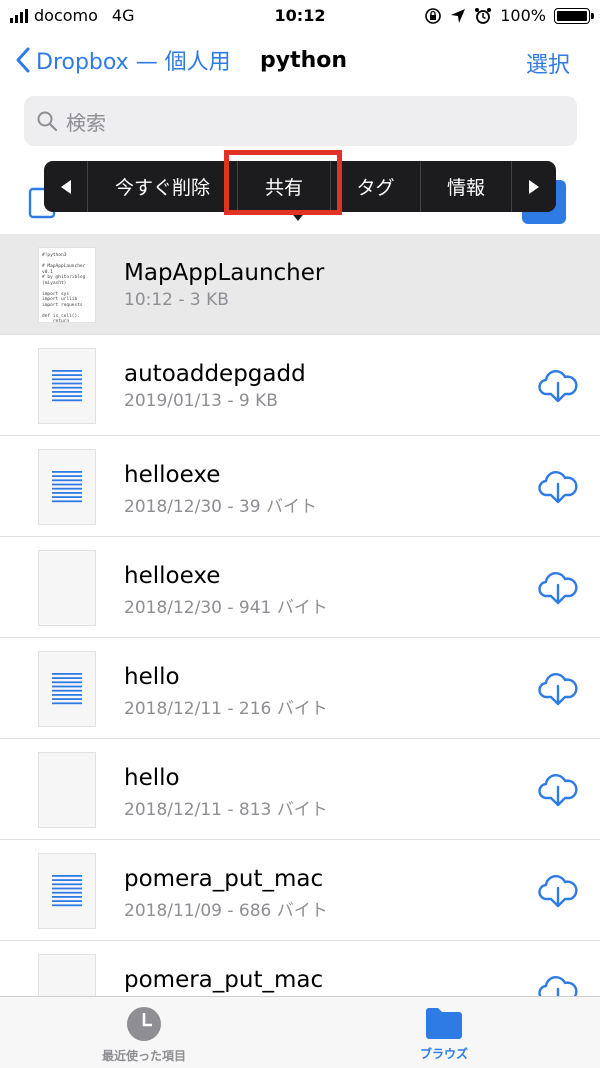 This screenshot has width=600, height=1068. I want to click on file-row: helloexe 2018/12/30 - 941 バイト, so click(300, 587).